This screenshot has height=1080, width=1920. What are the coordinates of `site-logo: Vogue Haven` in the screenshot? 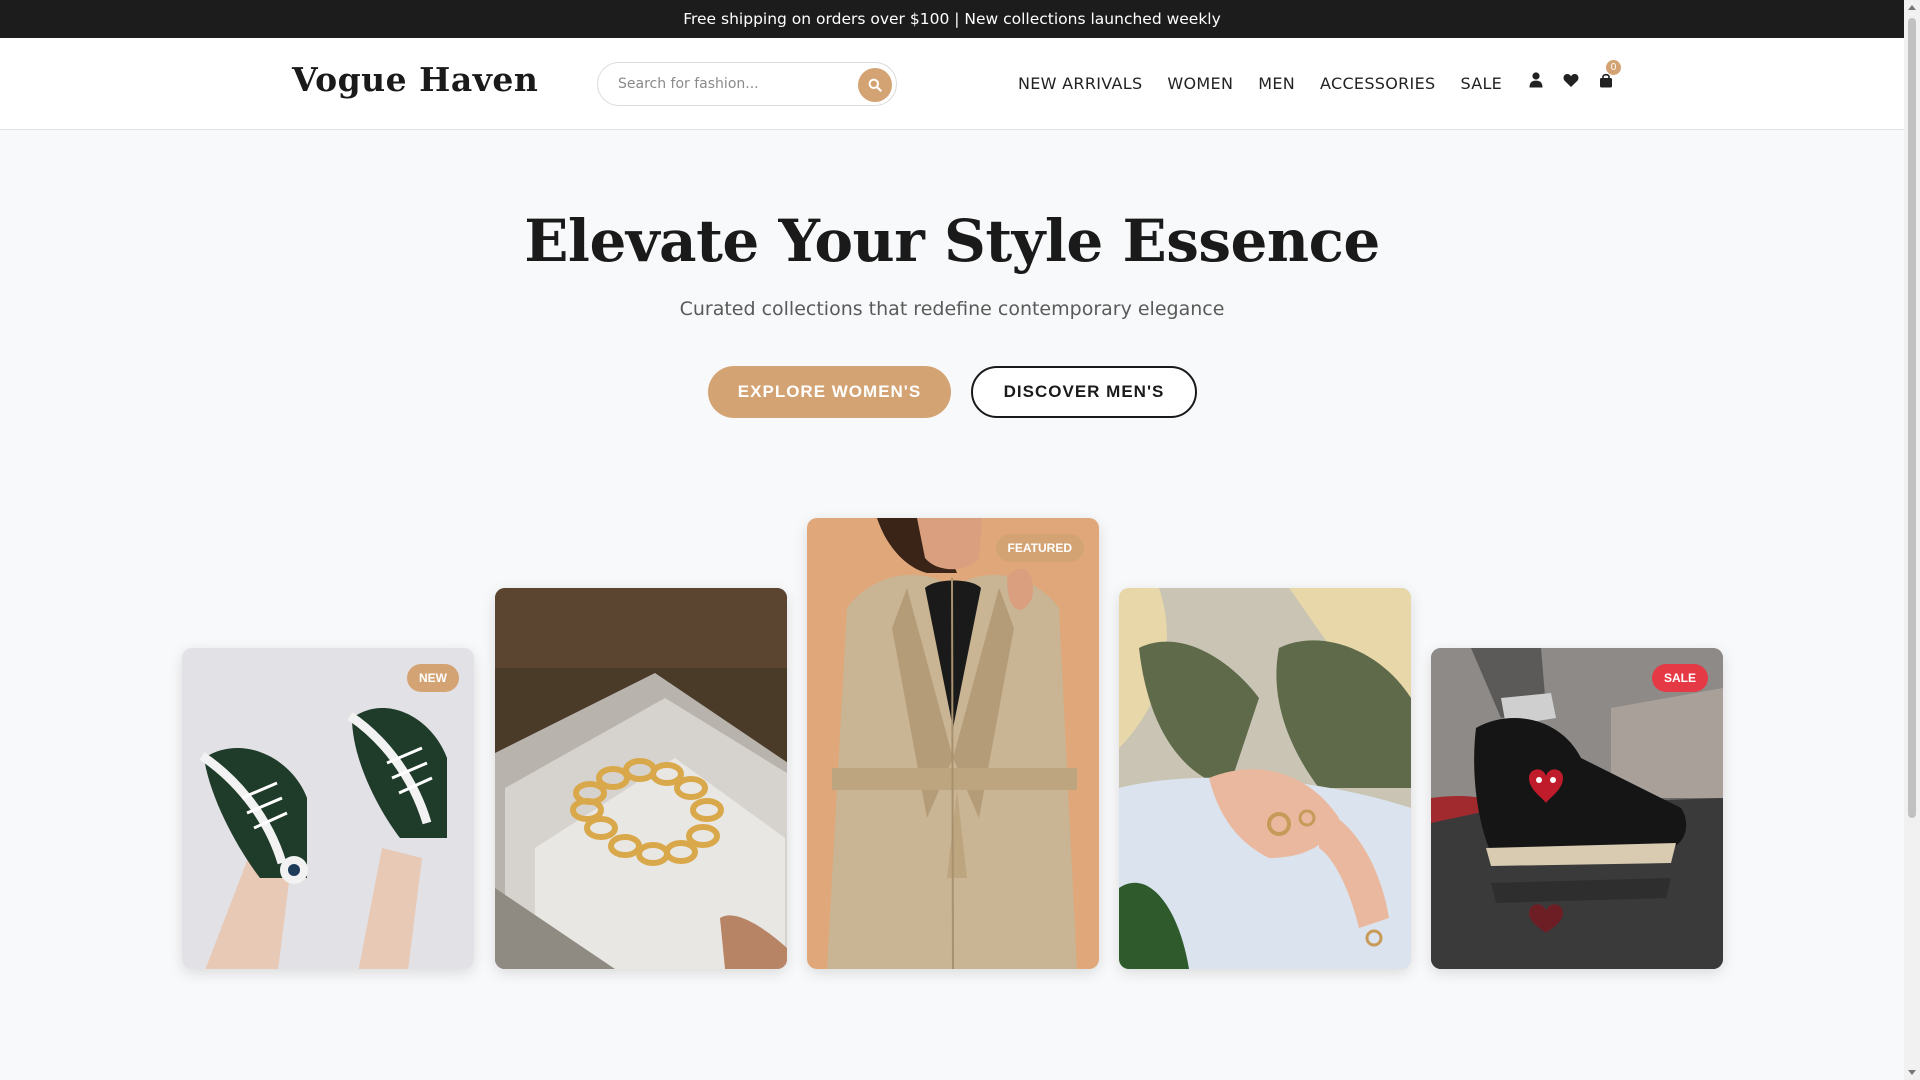 It's located at (415, 79).